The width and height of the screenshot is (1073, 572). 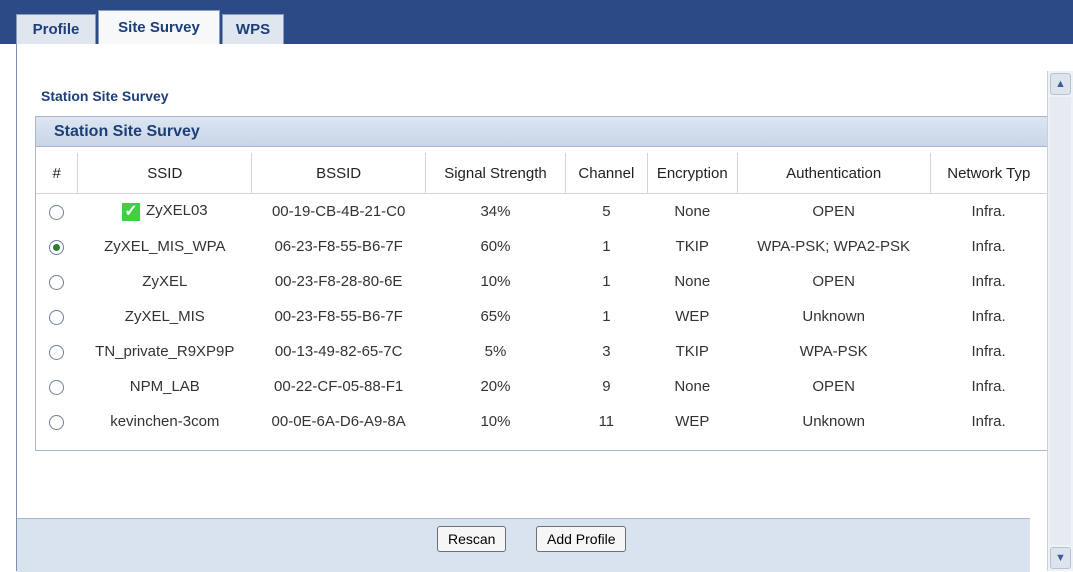 What do you see at coordinates (338, 211) in the screenshot?
I see `bssid-cell: 00-19-CB-4B-21-C0` at bounding box center [338, 211].